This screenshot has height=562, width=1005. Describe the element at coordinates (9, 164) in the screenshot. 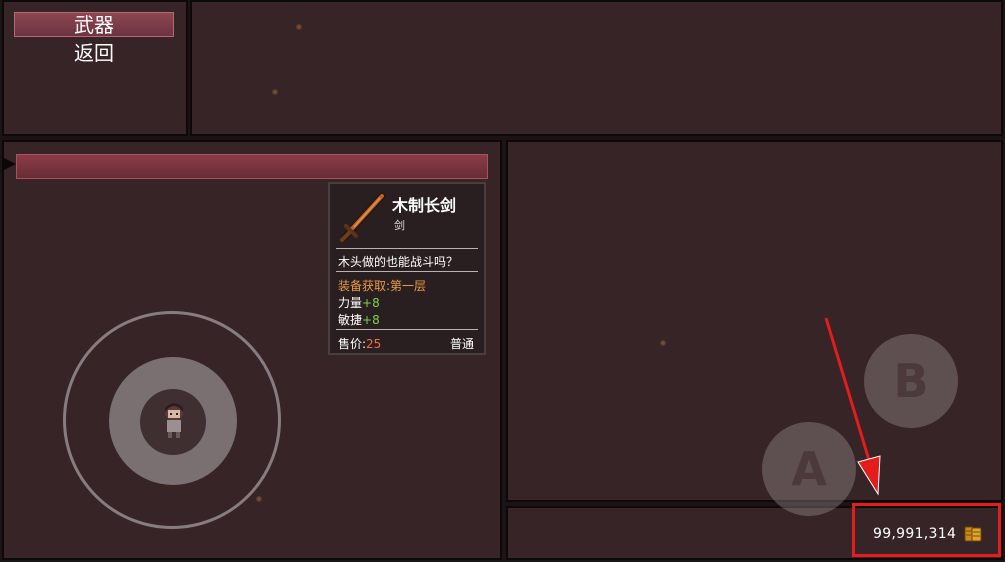

I see `list-pointer-icon` at that location.